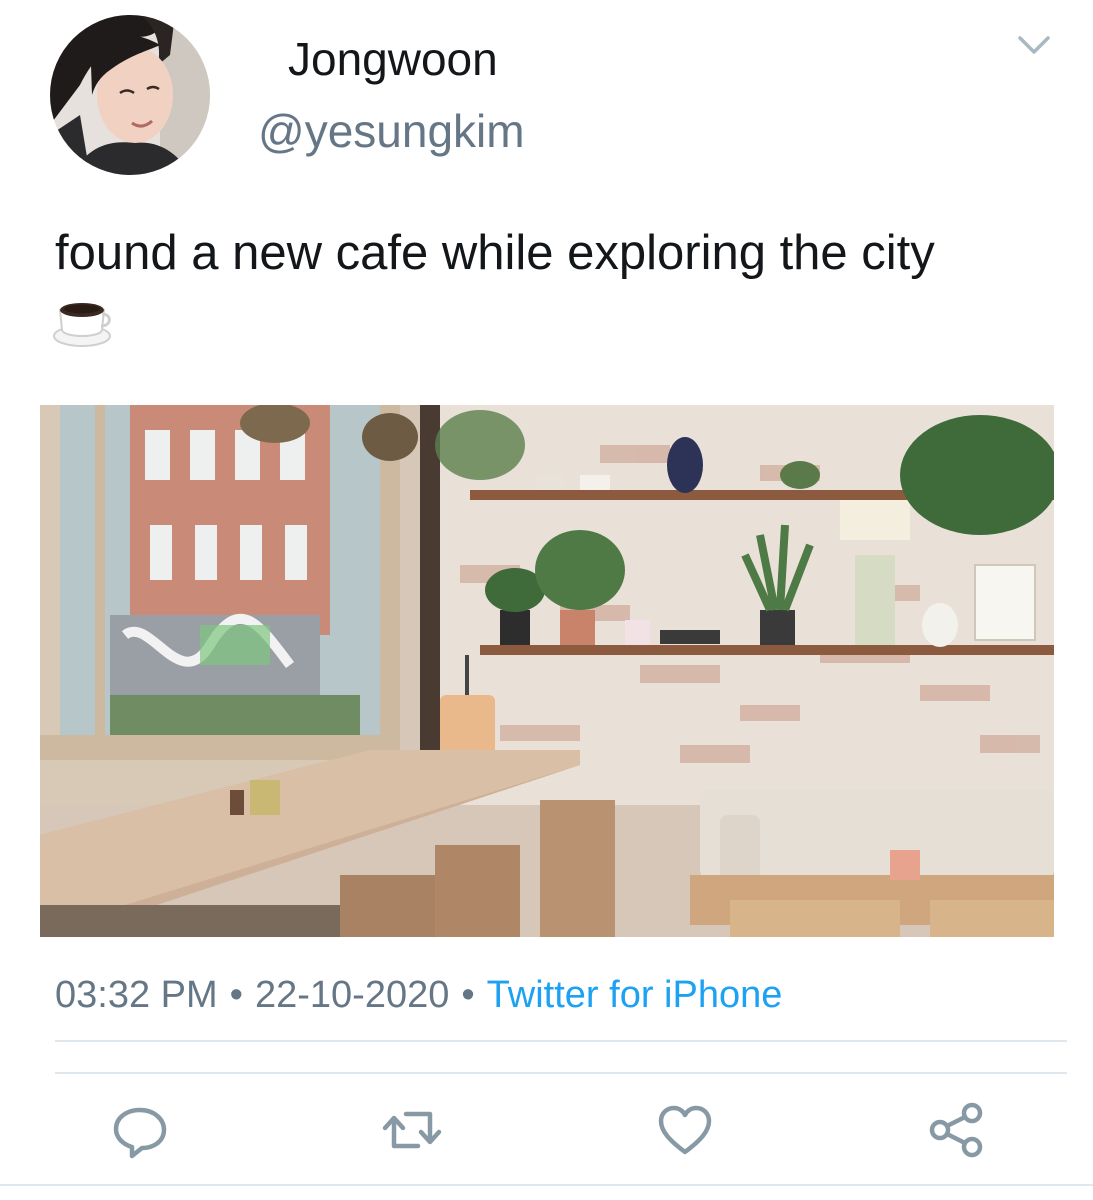 Image resolution: width=1093 pixels, height=1200 pixels. I want to click on heart-icon, so click(685, 1130).